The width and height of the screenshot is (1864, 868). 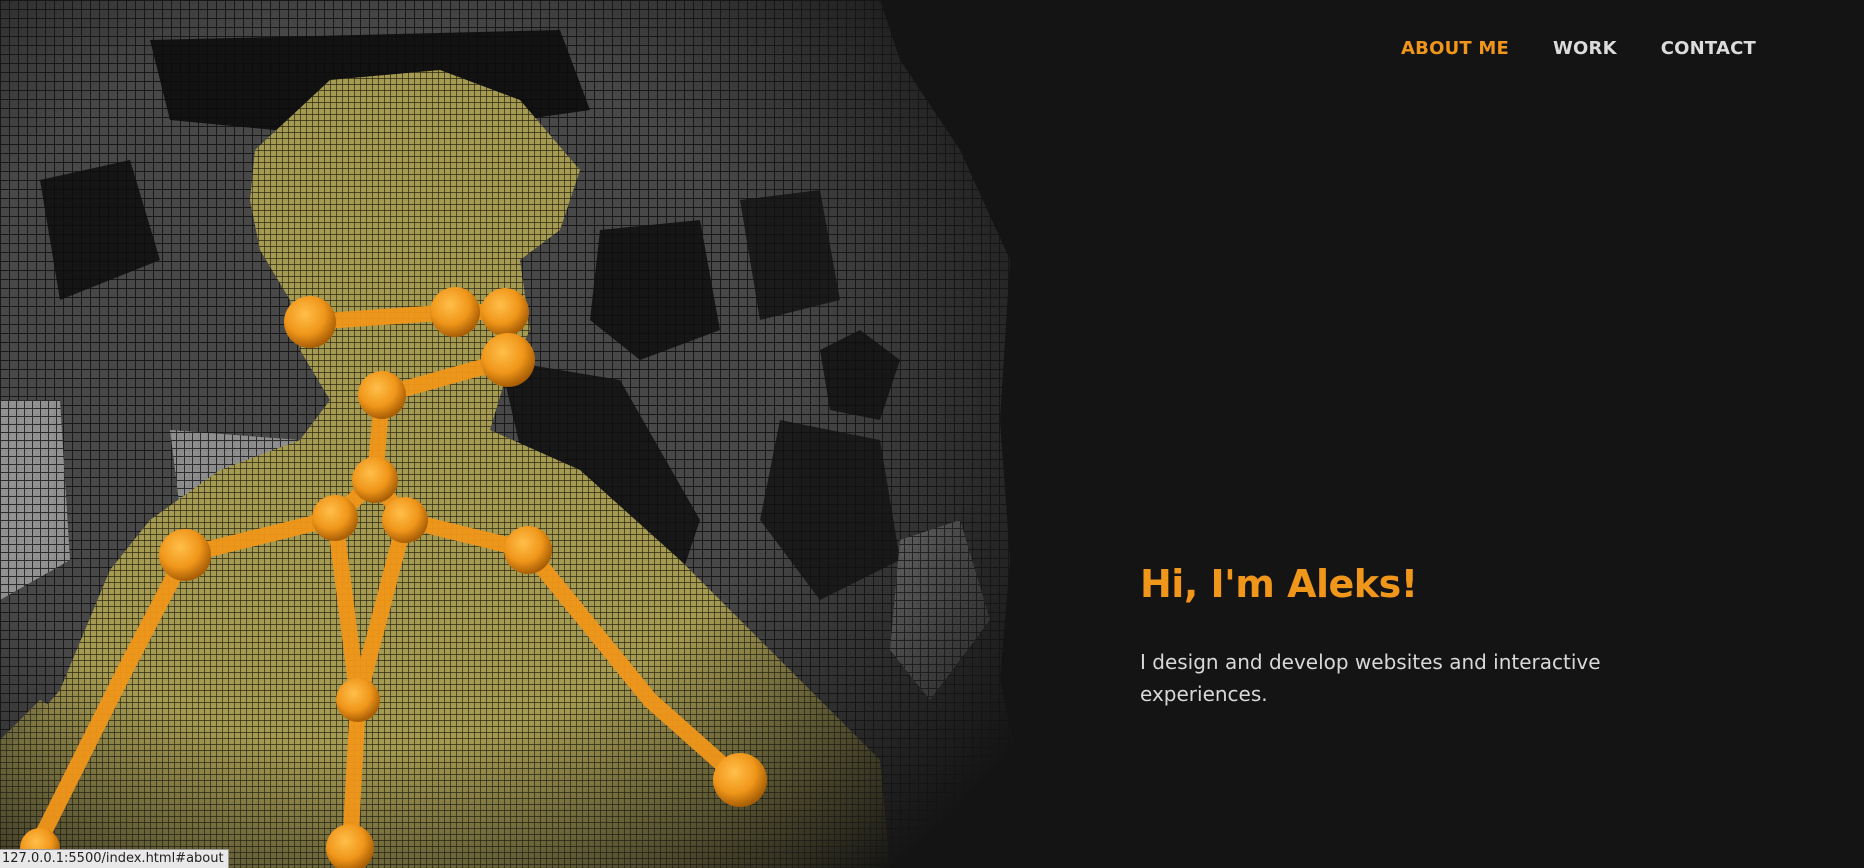 I want to click on browser-status-url: 127.0.0.1:5500/index.html#about, so click(x=114, y=858).